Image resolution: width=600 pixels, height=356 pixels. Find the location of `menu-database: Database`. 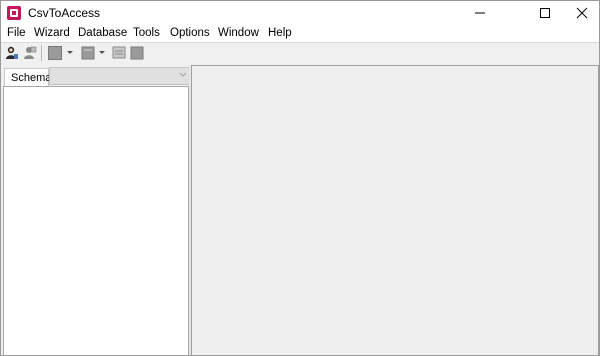

menu-database: Database is located at coordinates (102, 33).